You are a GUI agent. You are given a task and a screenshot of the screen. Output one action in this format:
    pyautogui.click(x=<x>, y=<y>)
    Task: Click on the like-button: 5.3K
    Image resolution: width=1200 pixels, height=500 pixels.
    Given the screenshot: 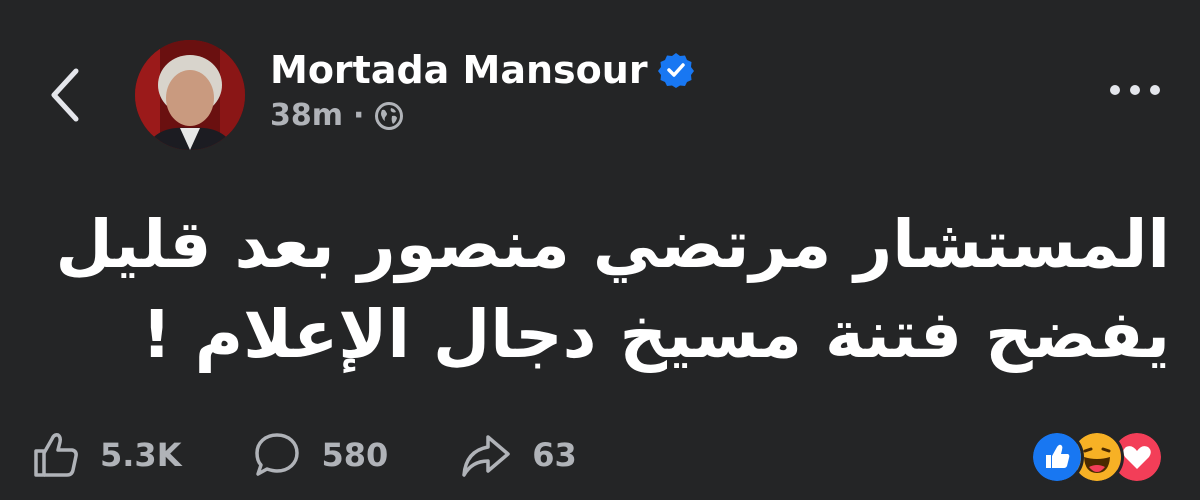 What is the action you would take?
    pyautogui.click(x=105, y=455)
    